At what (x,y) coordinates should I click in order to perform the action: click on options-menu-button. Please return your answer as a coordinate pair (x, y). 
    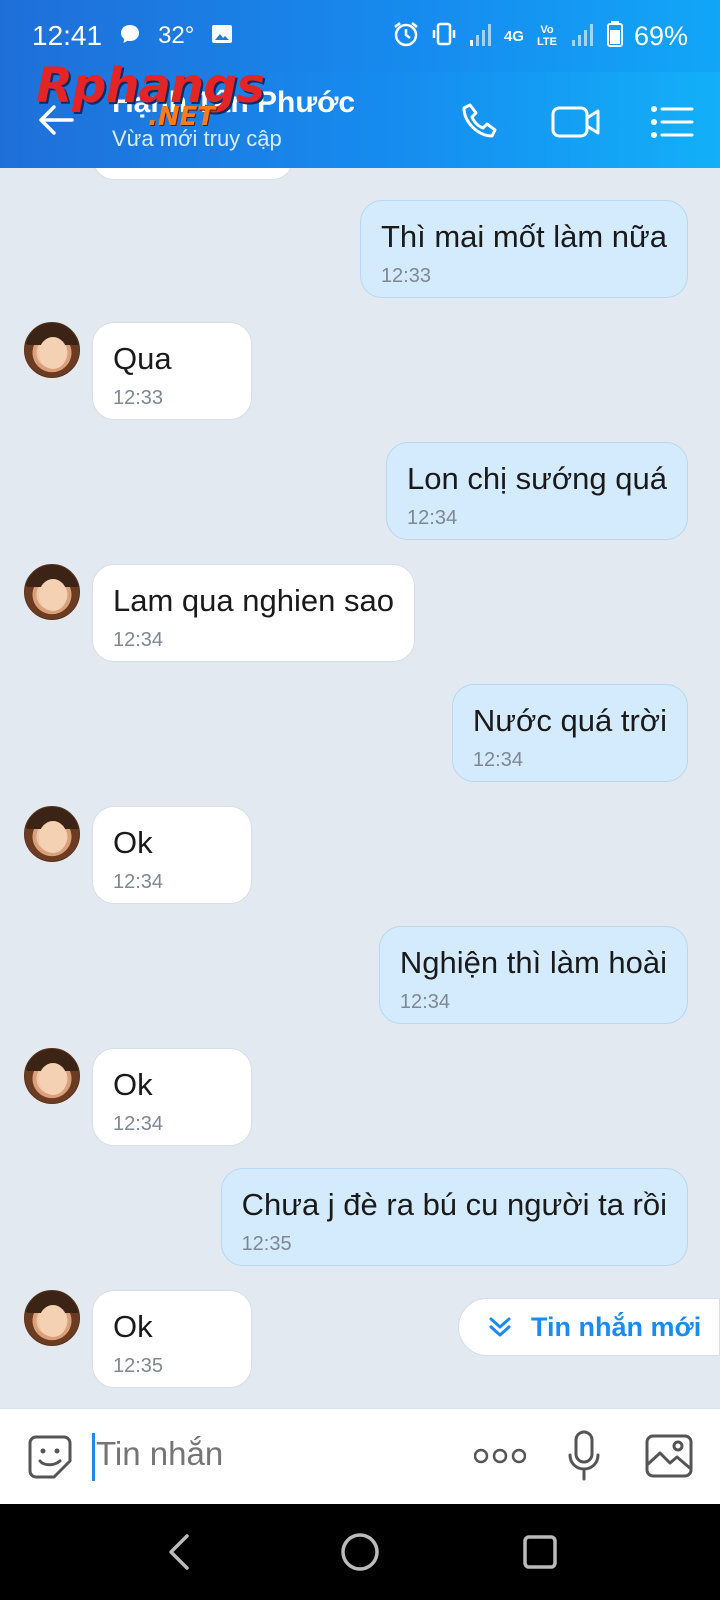
    Looking at the image, I should click on (672, 122).